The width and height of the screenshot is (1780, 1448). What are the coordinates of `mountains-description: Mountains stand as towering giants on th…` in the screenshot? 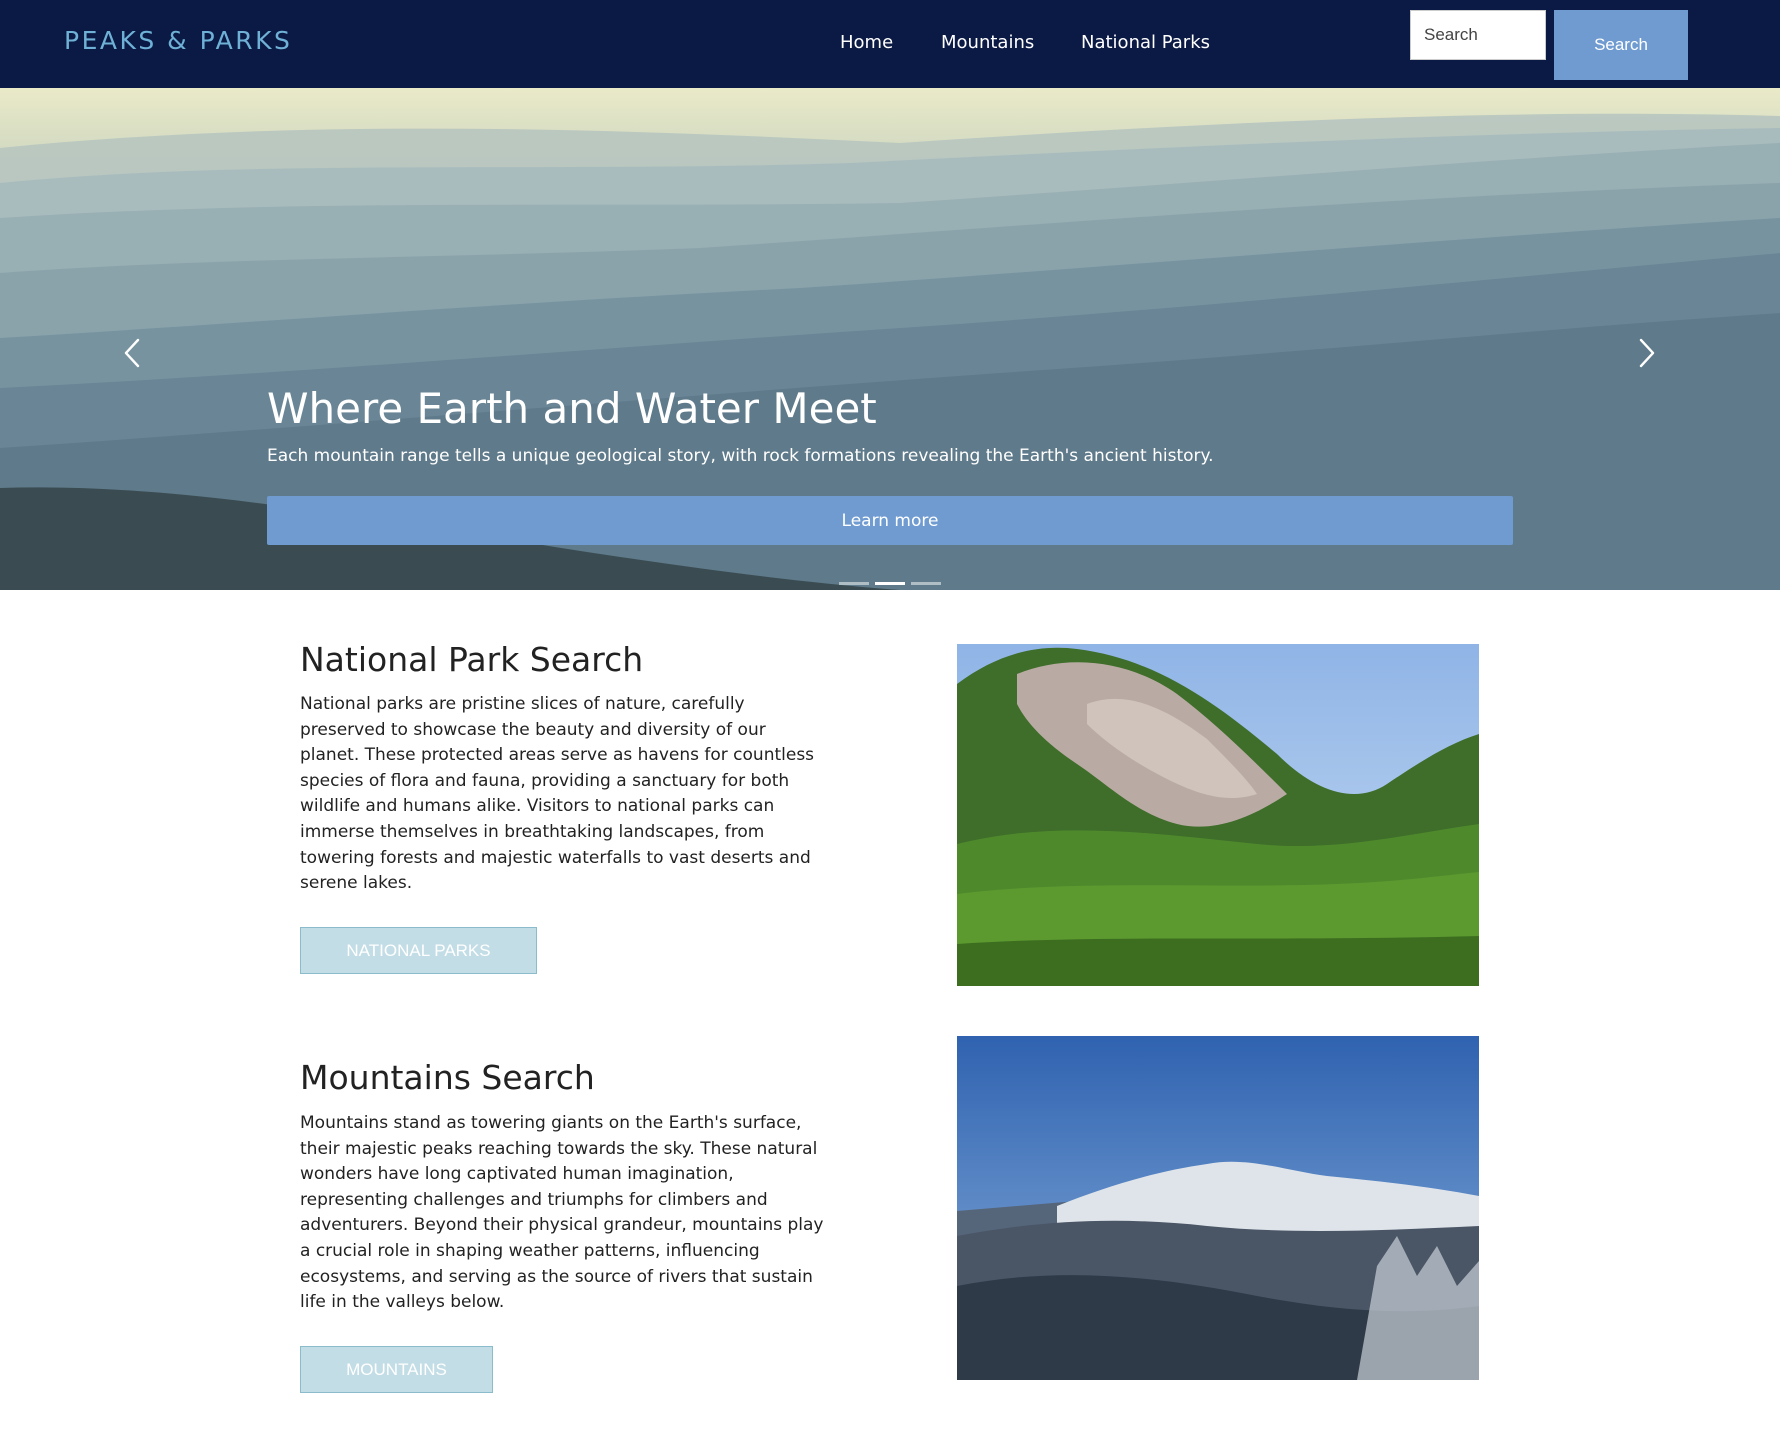 It's located at (562, 1213).